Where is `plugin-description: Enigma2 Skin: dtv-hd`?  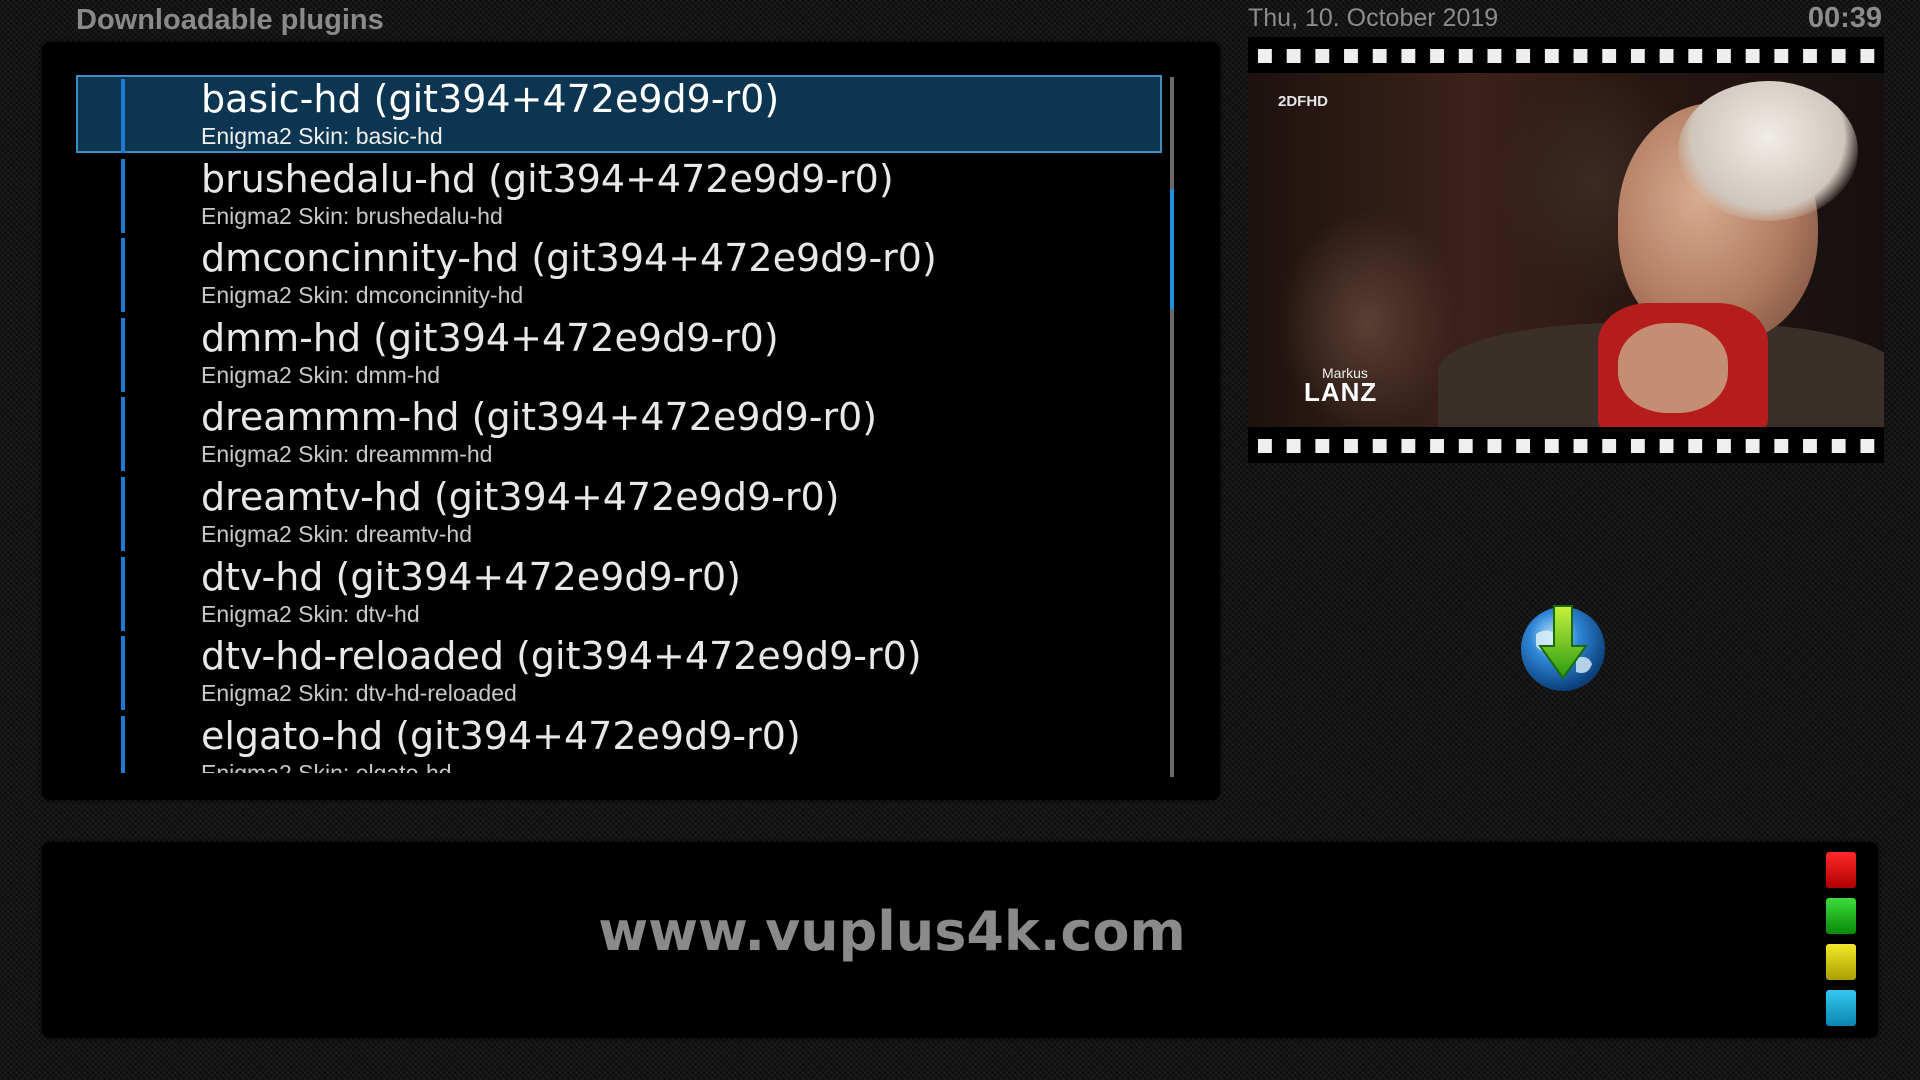
plugin-description: Enigma2 Skin: dtv-hd is located at coordinates (310, 613).